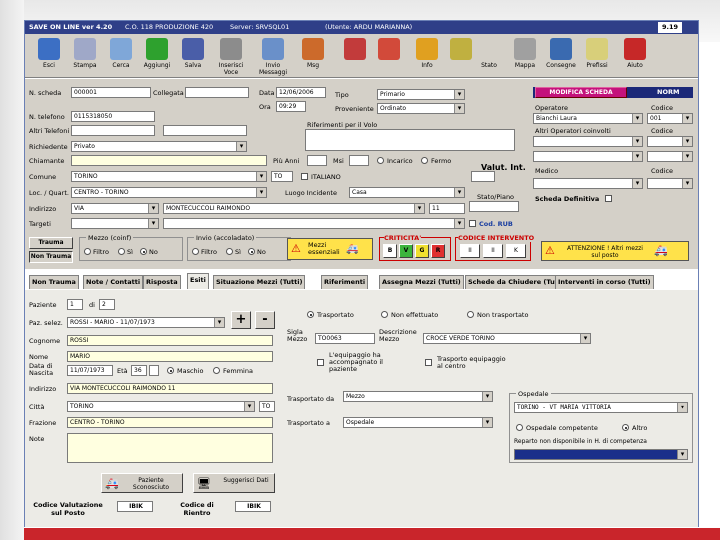  What do you see at coordinates (273, 56) in the screenshot?
I see `toolbar-button-invio-messaggi: Invio Messaggi` at bounding box center [273, 56].